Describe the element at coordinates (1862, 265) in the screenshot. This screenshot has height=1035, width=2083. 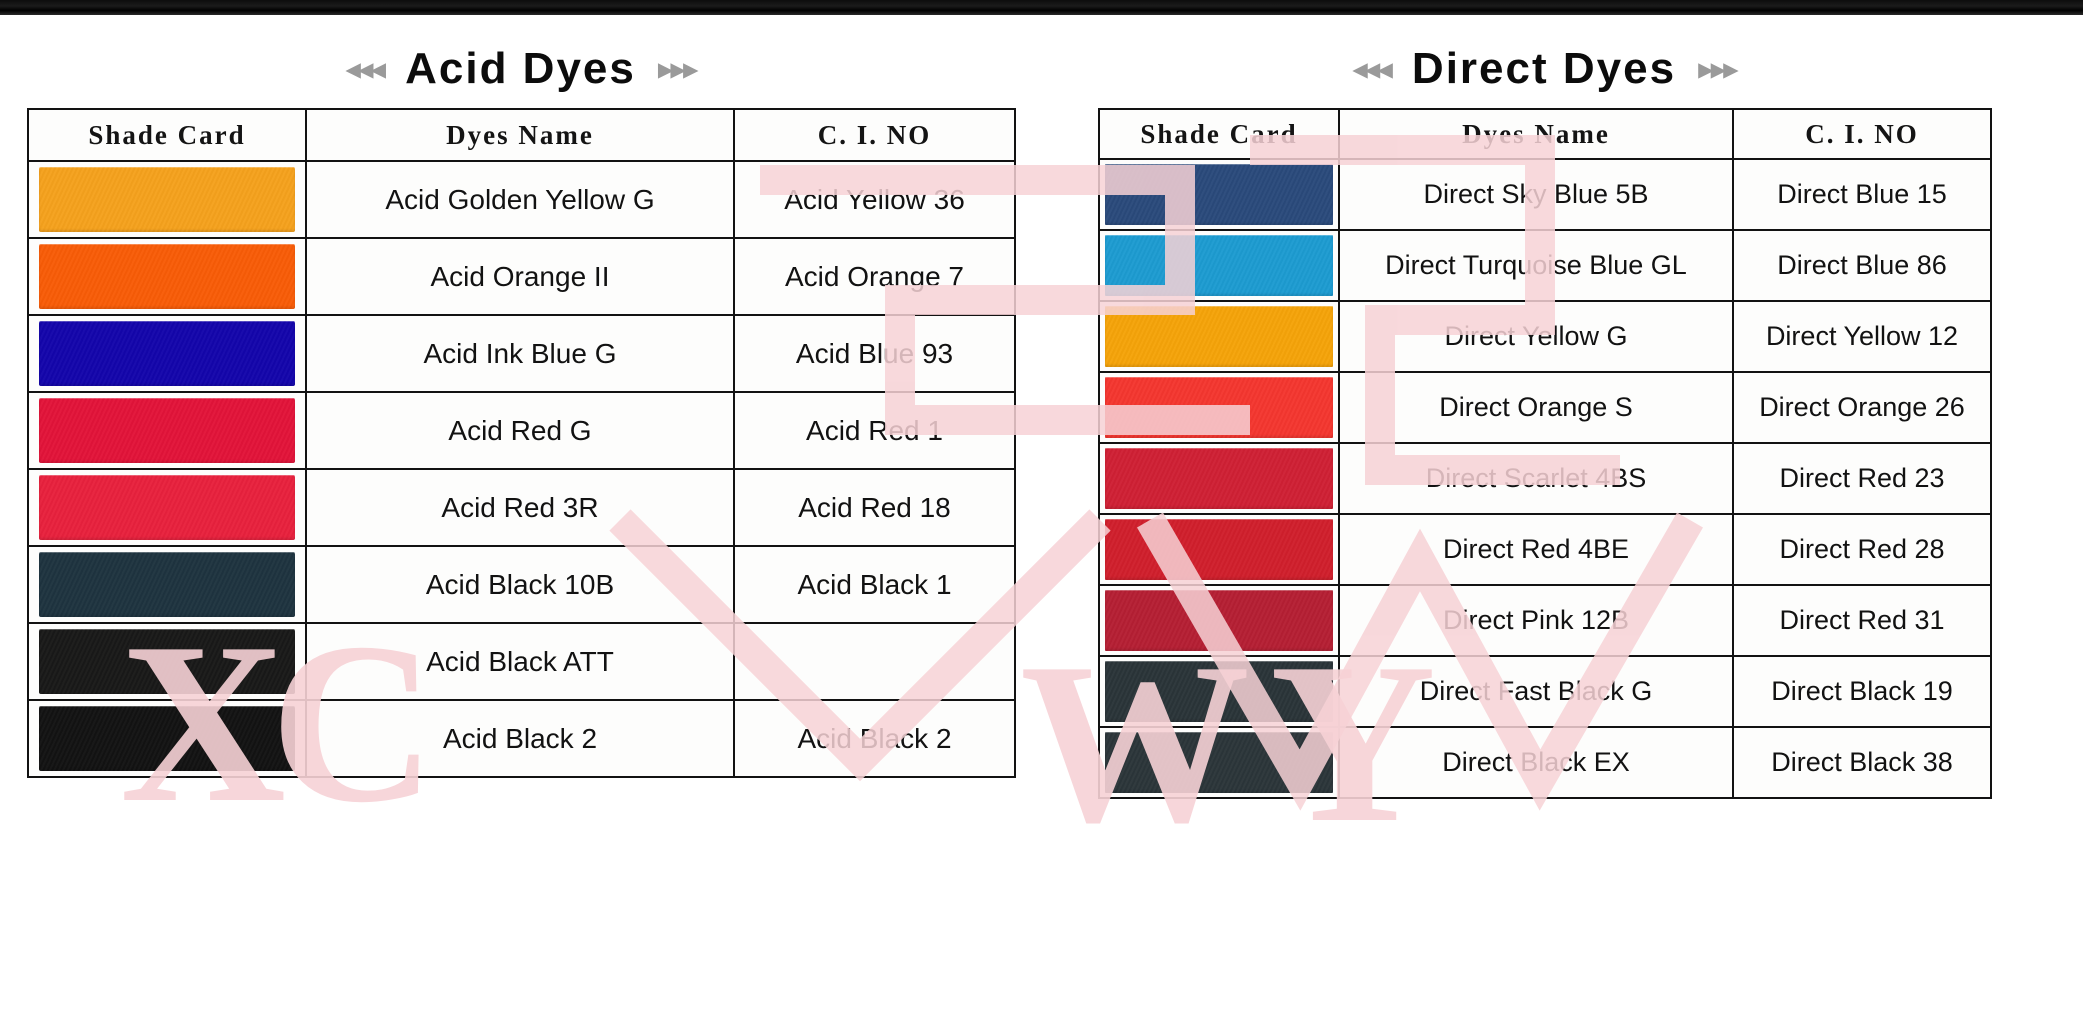
I see `ci-number-cell: Direct Blue 86` at that location.